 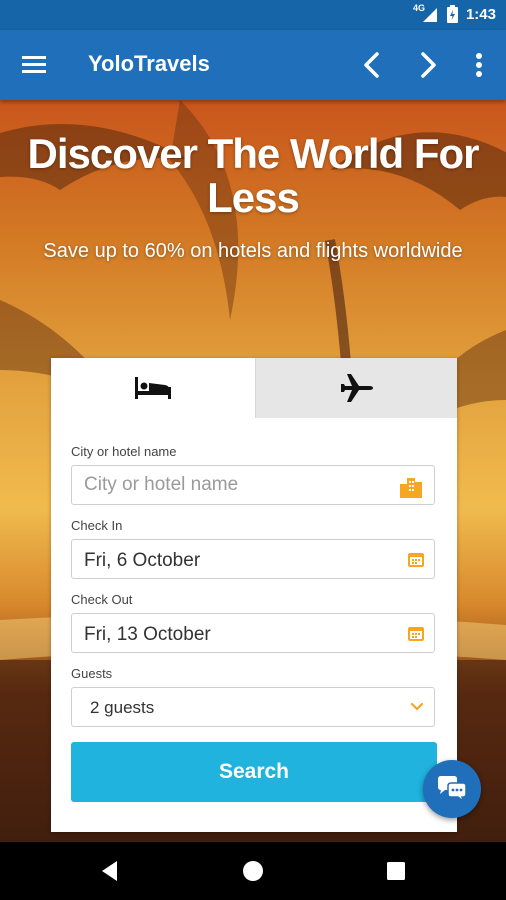 I want to click on tab-hotels, so click(x=153, y=388).